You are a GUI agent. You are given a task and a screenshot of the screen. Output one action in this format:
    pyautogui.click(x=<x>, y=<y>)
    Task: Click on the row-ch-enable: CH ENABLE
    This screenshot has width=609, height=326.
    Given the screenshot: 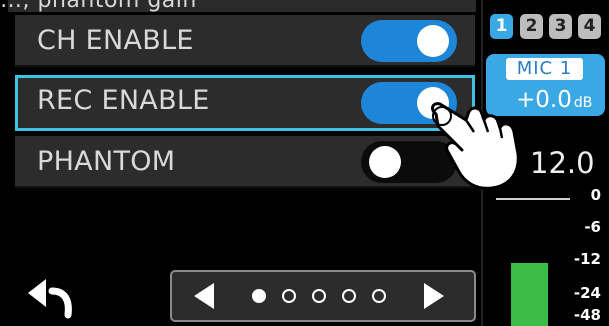 What is the action you would take?
    pyautogui.click(x=245, y=41)
    